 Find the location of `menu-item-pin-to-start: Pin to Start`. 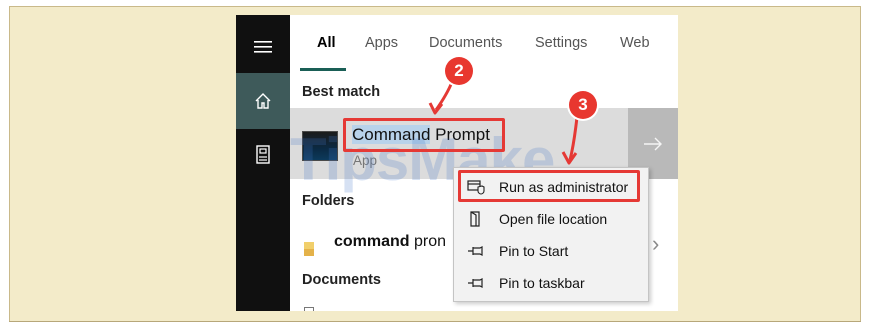

menu-item-pin-to-start: Pin to Start is located at coordinates (551, 251).